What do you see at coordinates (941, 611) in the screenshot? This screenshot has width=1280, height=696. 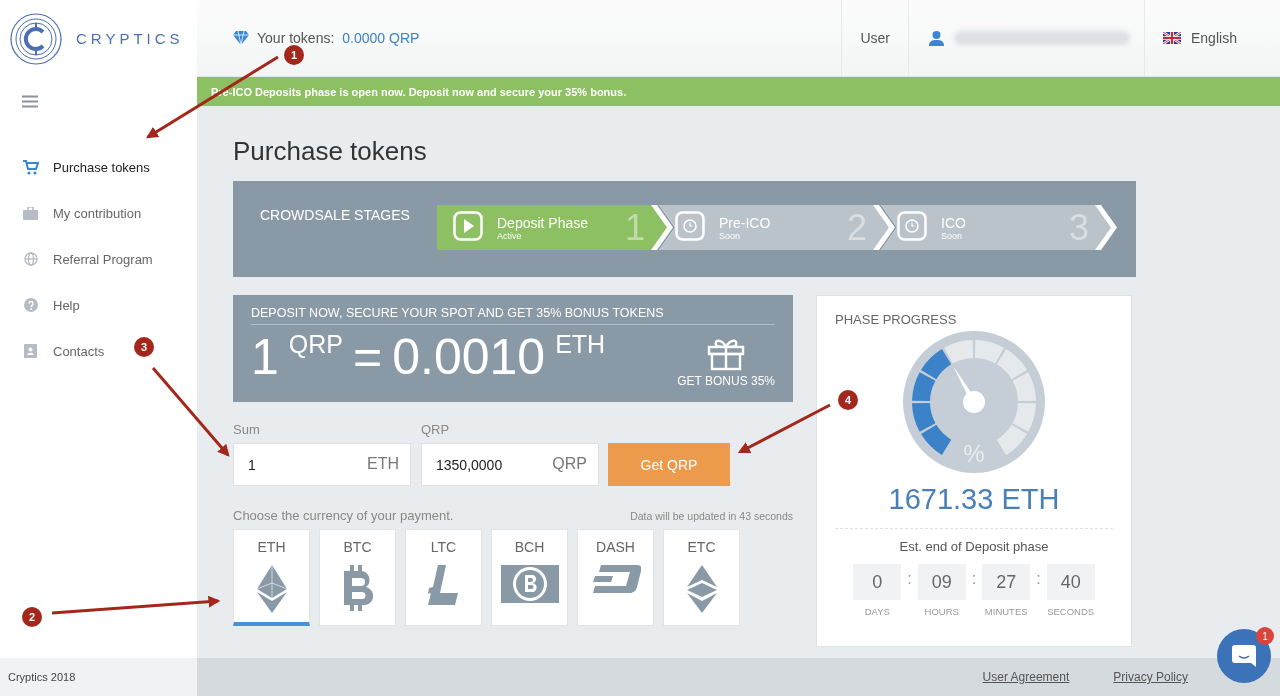 I see `countdown-unit: HOURS` at bounding box center [941, 611].